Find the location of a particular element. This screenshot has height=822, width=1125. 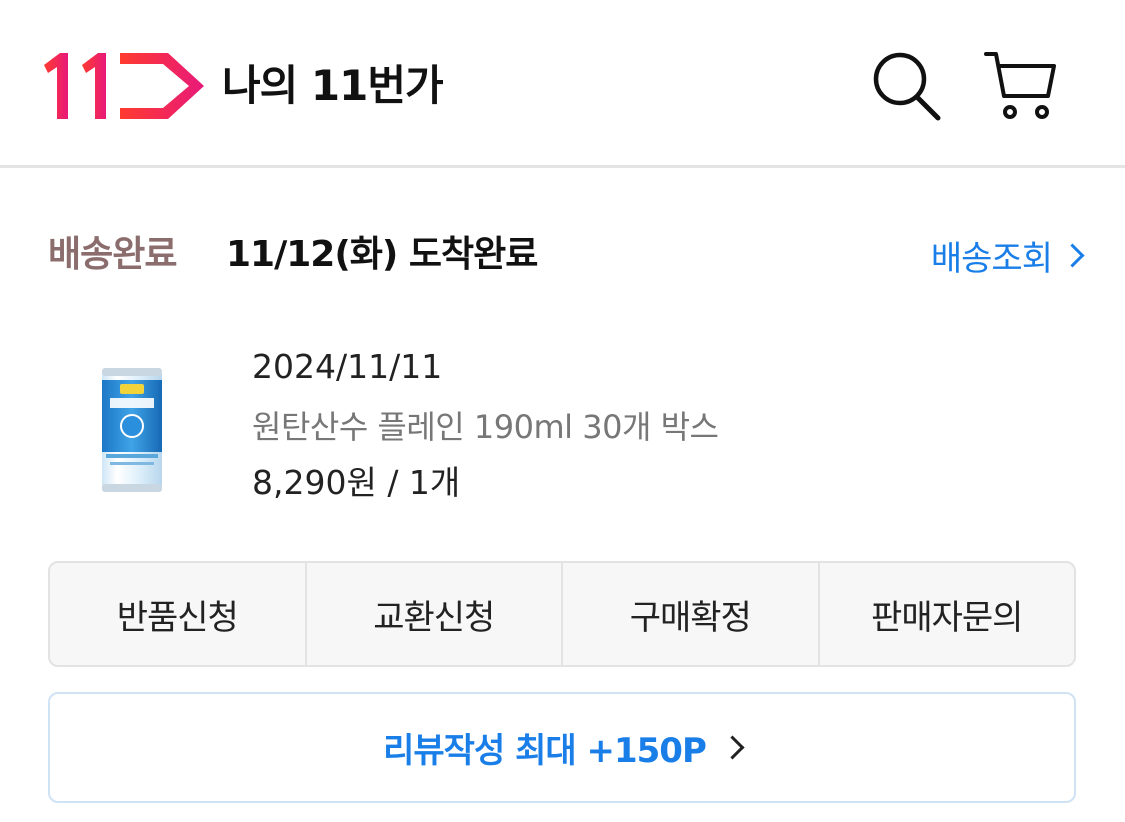

return-request-button: 반품신청 is located at coordinates (178, 614).